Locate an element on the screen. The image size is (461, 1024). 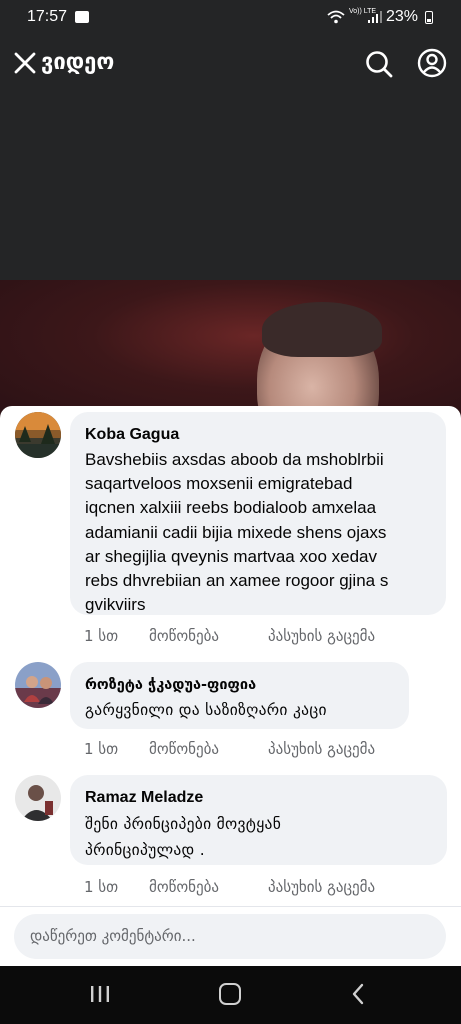
comment-author: როზეტა ჭკადუა-ფიფია is located at coordinates (239, 685).